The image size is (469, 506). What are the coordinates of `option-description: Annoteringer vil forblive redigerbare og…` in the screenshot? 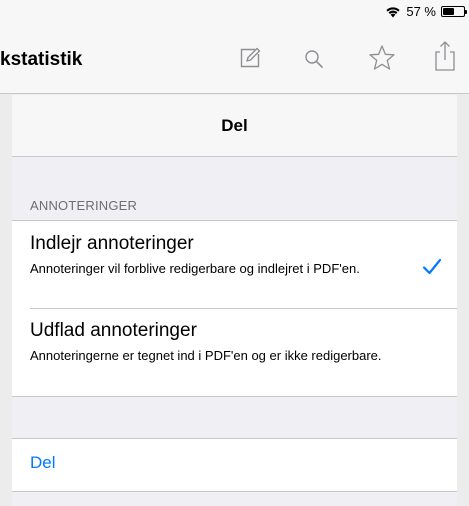 It's located at (195, 268).